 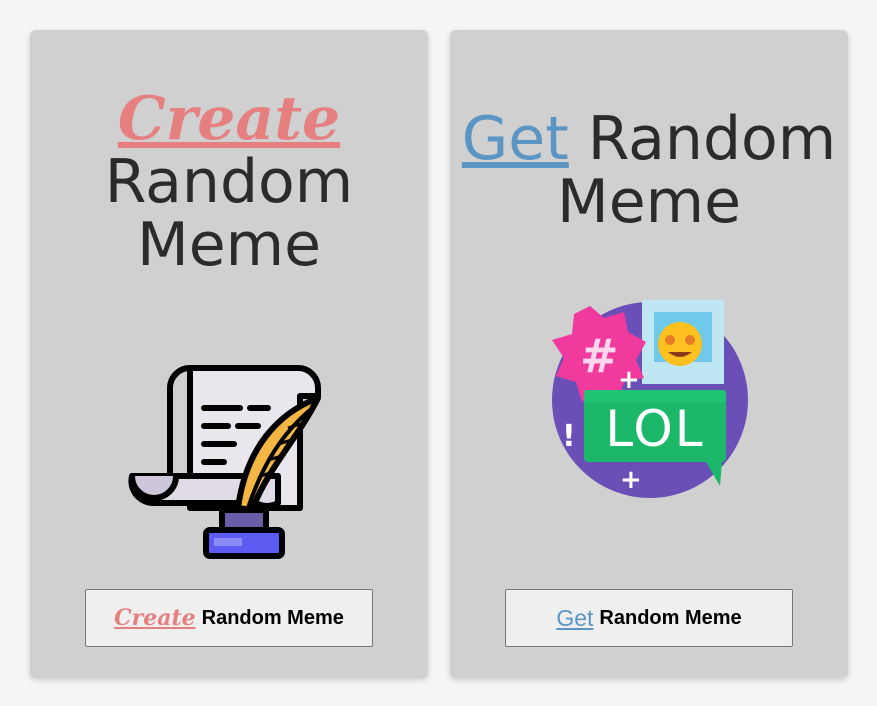 I want to click on get-random-meme-button: Get Random Meme, so click(x=649, y=618).